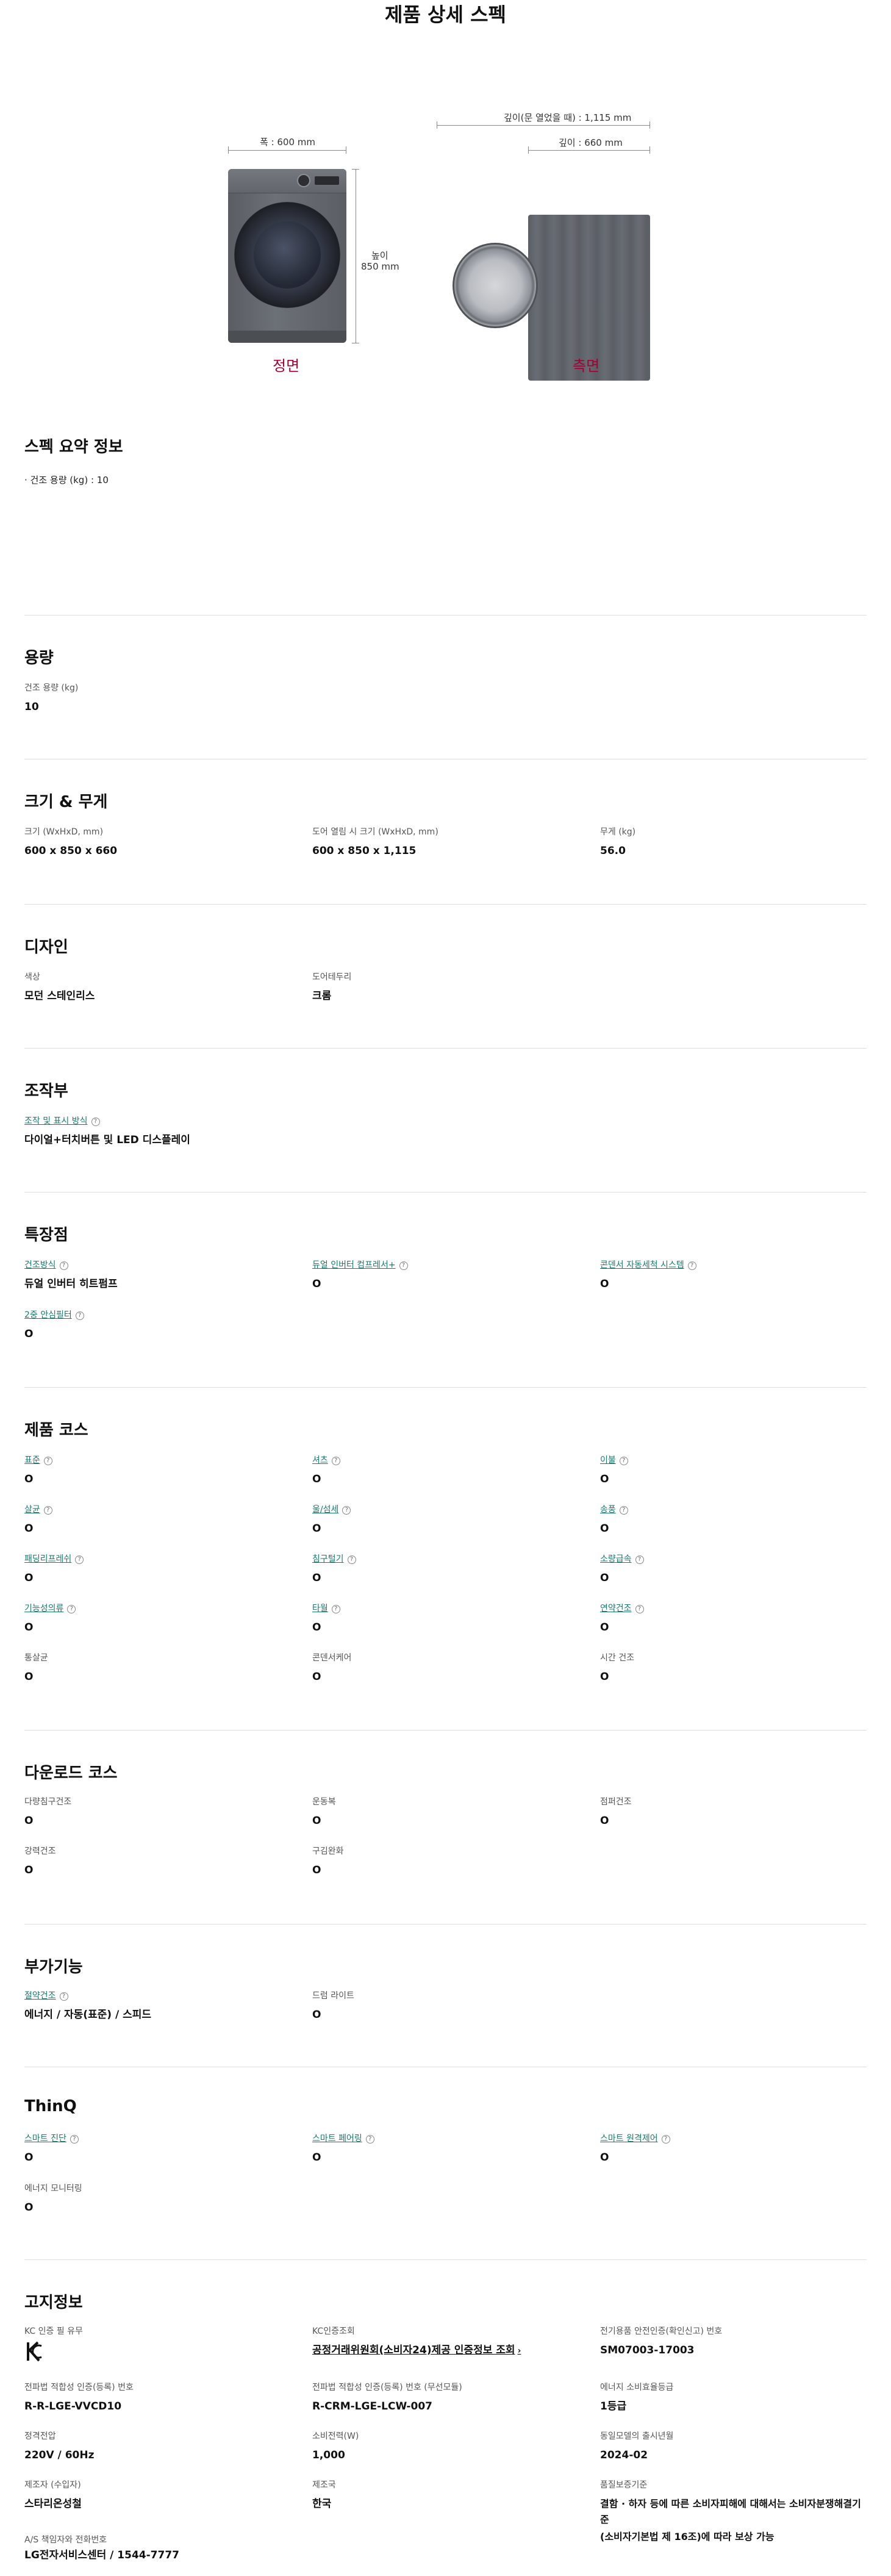 The image size is (891, 2576). Describe the element at coordinates (334, 1569) in the screenshot. I see `spec-item: 침구털기? O` at that location.